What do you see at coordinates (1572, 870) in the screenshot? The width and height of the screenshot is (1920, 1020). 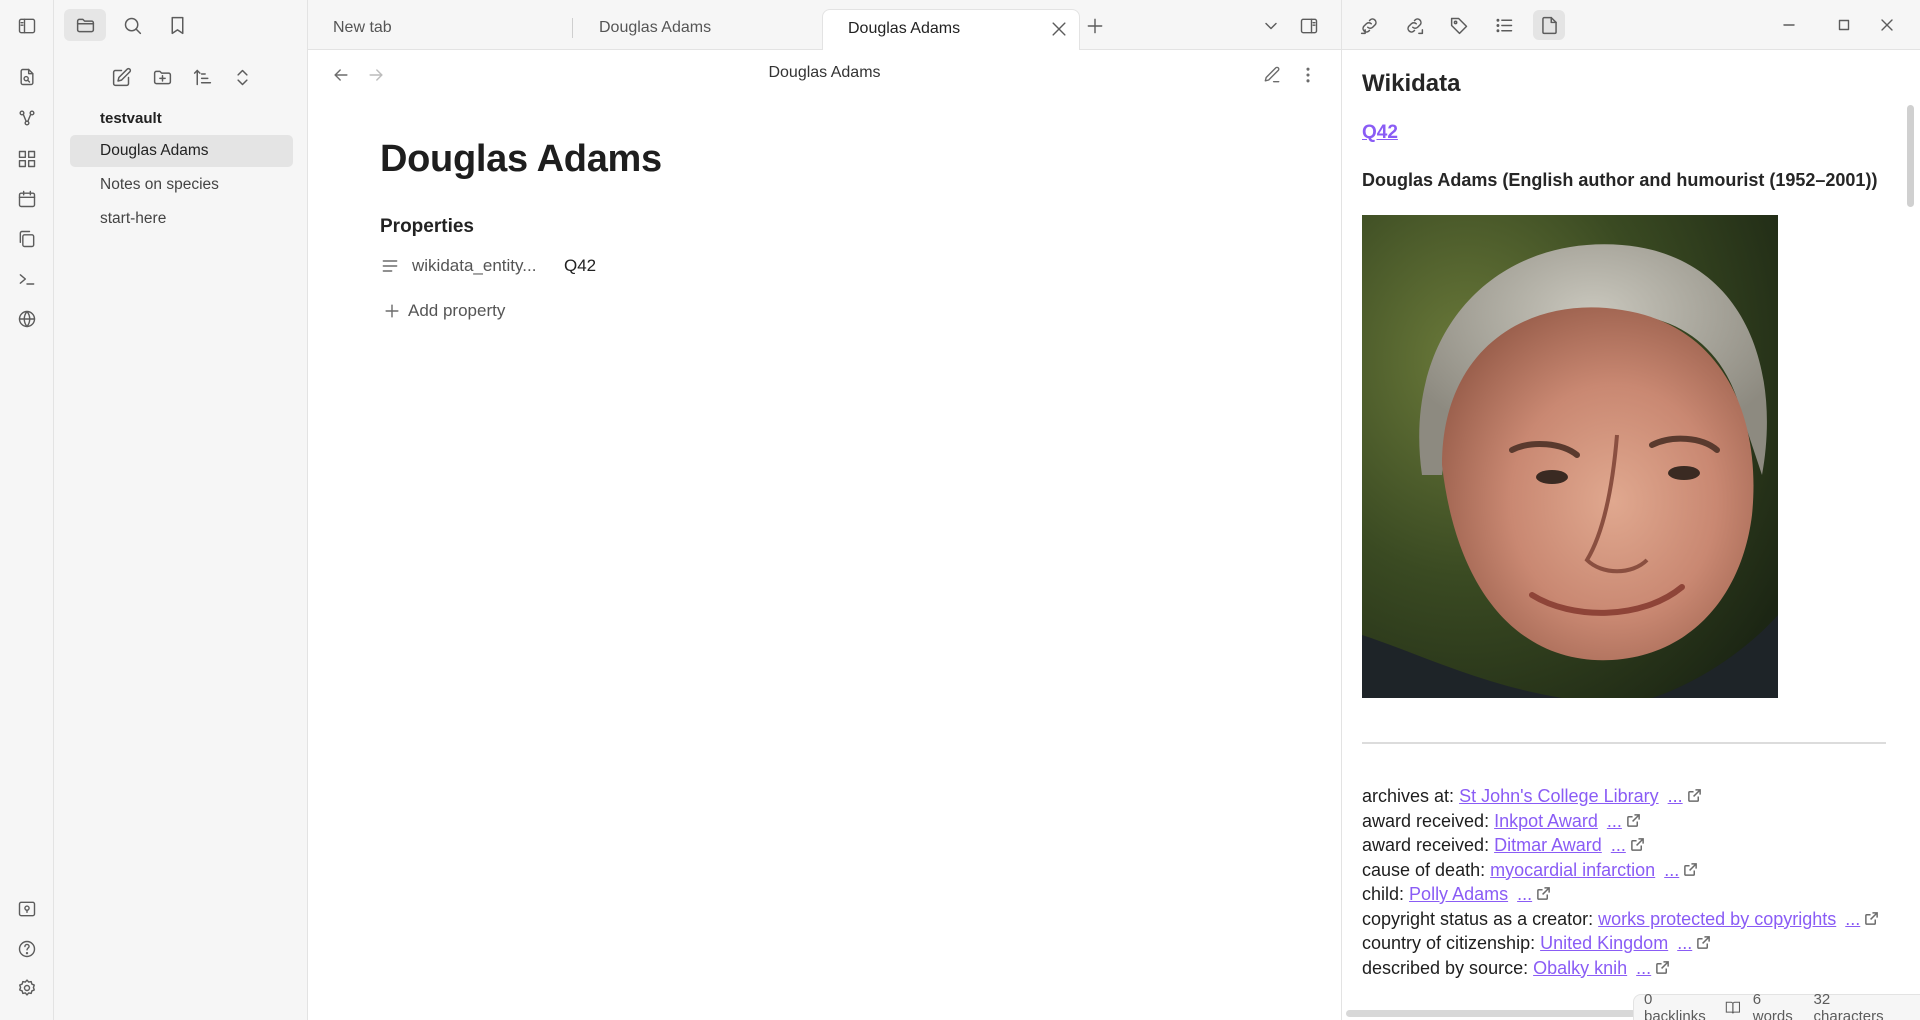 I see `claim-value-link: myocardial infarction` at bounding box center [1572, 870].